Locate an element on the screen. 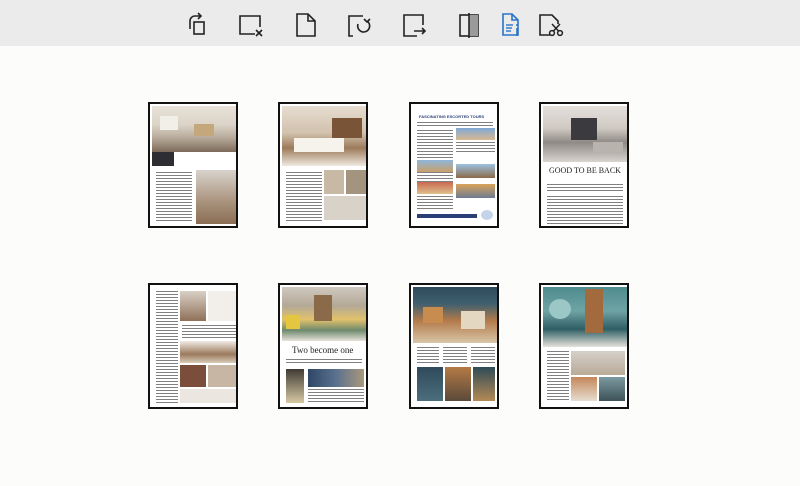 This screenshot has width=800, height=486. page-heading: Two become one is located at coordinates (323, 350).